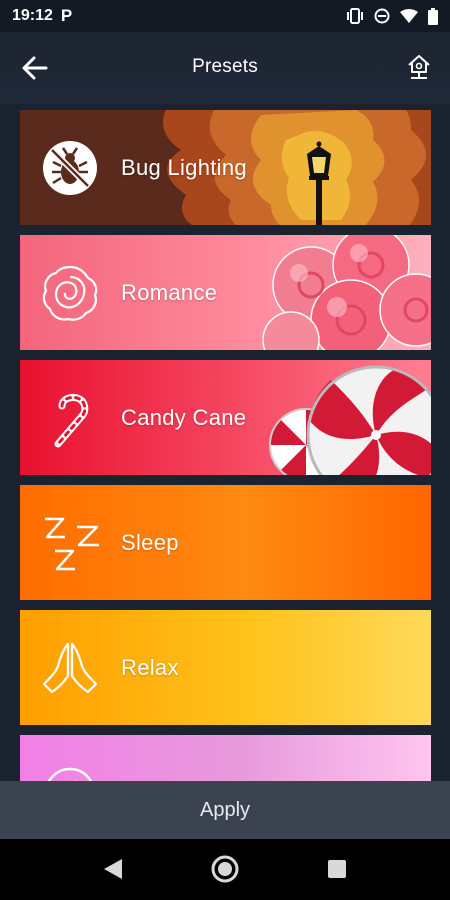 The width and height of the screenshot is (450, 900). What do you see at coordinates (184, 417) in the screenshot?
I see `preset-label: Candy Cane` at bounding box center [184, 417].